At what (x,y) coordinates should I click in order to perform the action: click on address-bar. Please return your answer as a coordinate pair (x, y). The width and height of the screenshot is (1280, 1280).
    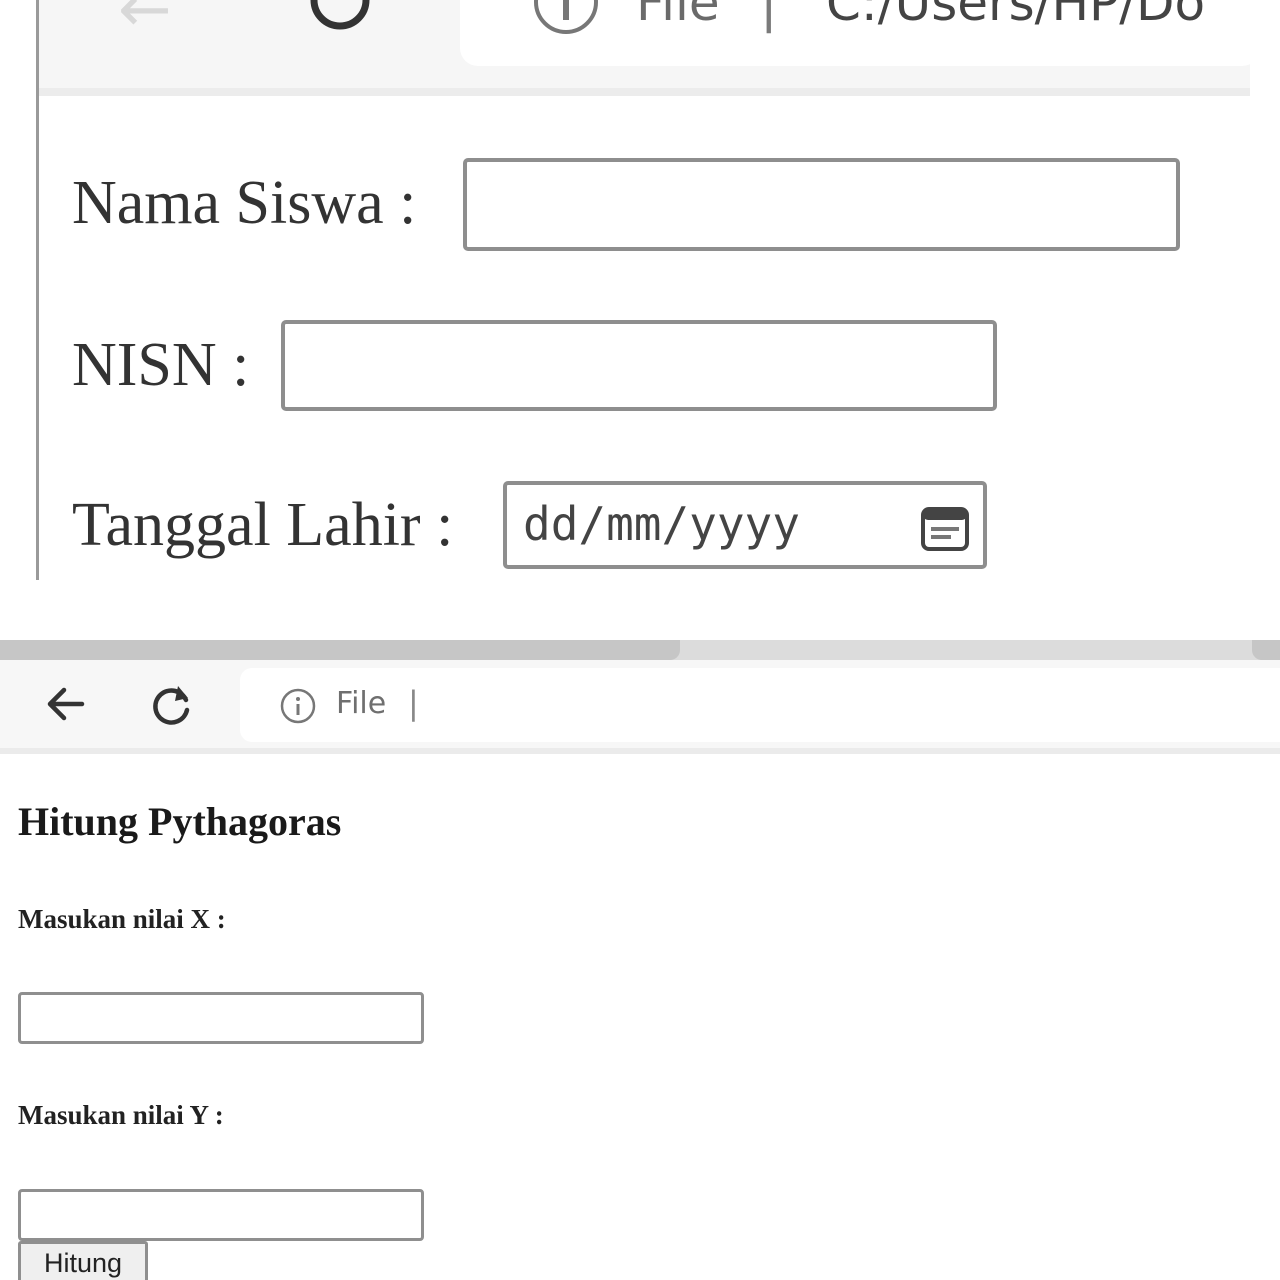
    Looking at the image, I should click on (760, 705).